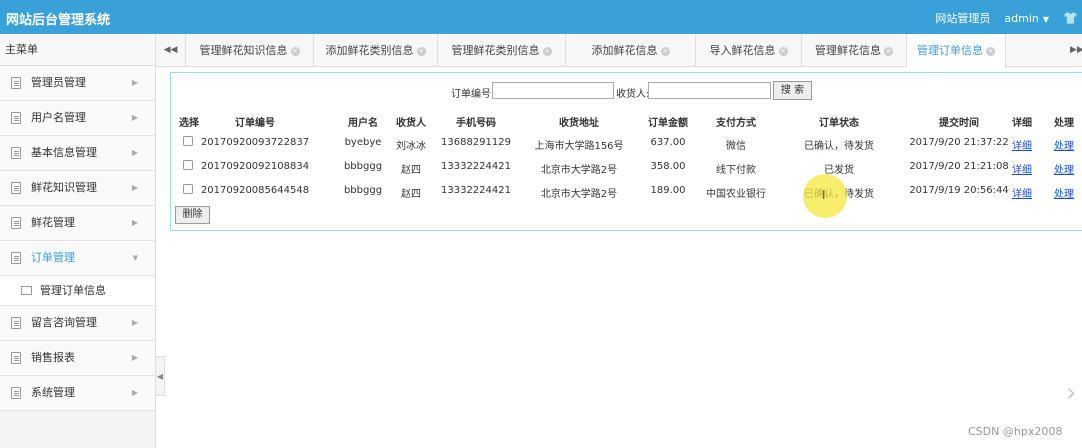 This screenshot has width=1082, height=448. What do you see at coordinates (255, 123) in the screenshot?
I see `column-header: 订单编号` at bounding box center [255, 123].